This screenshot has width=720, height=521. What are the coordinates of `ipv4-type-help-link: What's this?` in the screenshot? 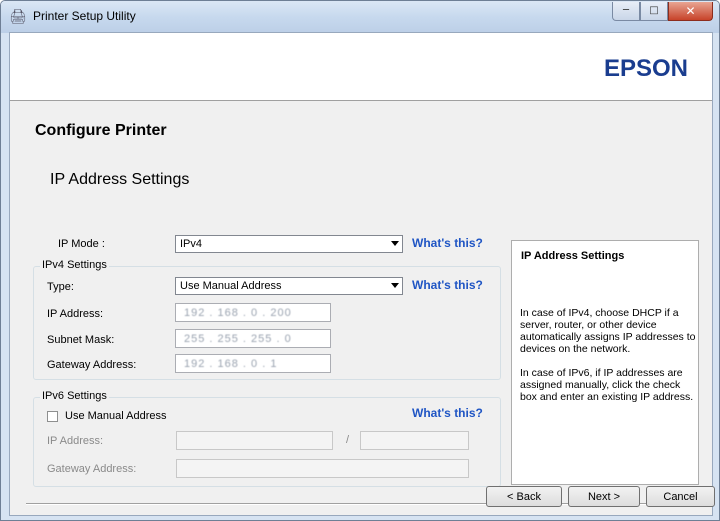 It's located at (447, 285).